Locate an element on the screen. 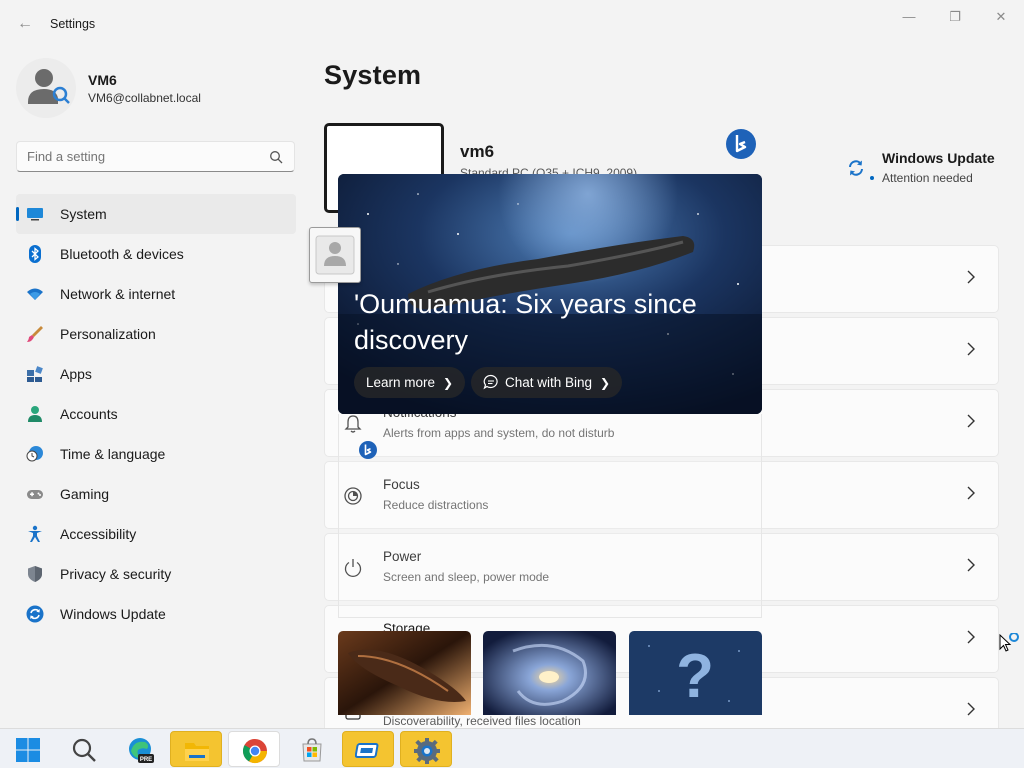 The image size is (1024, 768). sidebar-item-label: System is located at coordinates (83, 214).